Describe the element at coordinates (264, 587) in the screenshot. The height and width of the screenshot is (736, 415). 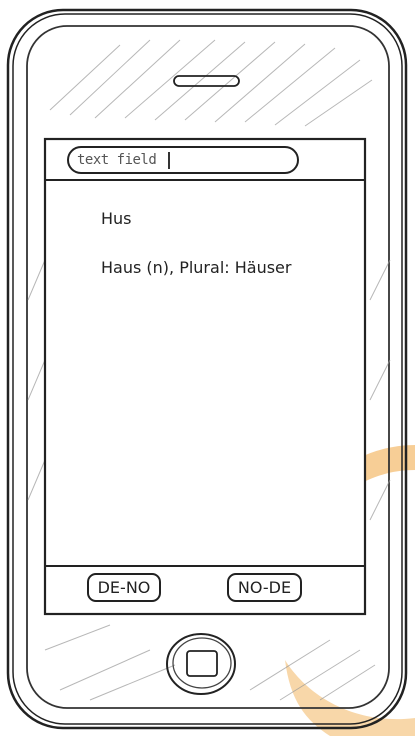
I see `no-de-button: NO-DE` at that location.